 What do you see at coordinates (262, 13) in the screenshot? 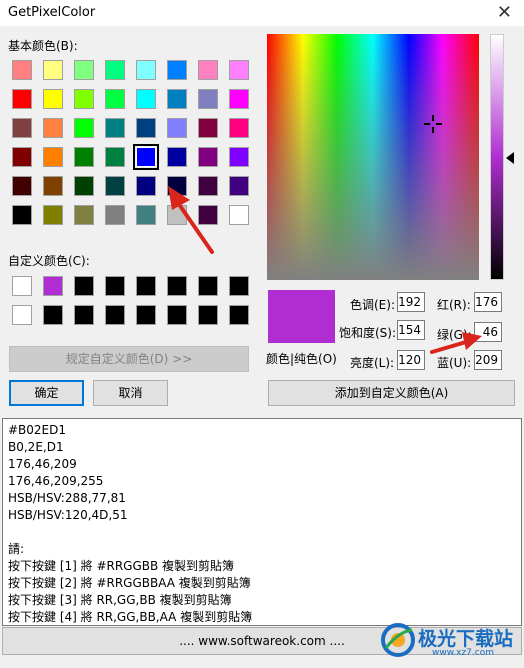
I see `title-bar: GetPixelColor ✕` at bounding box center [262, 13].